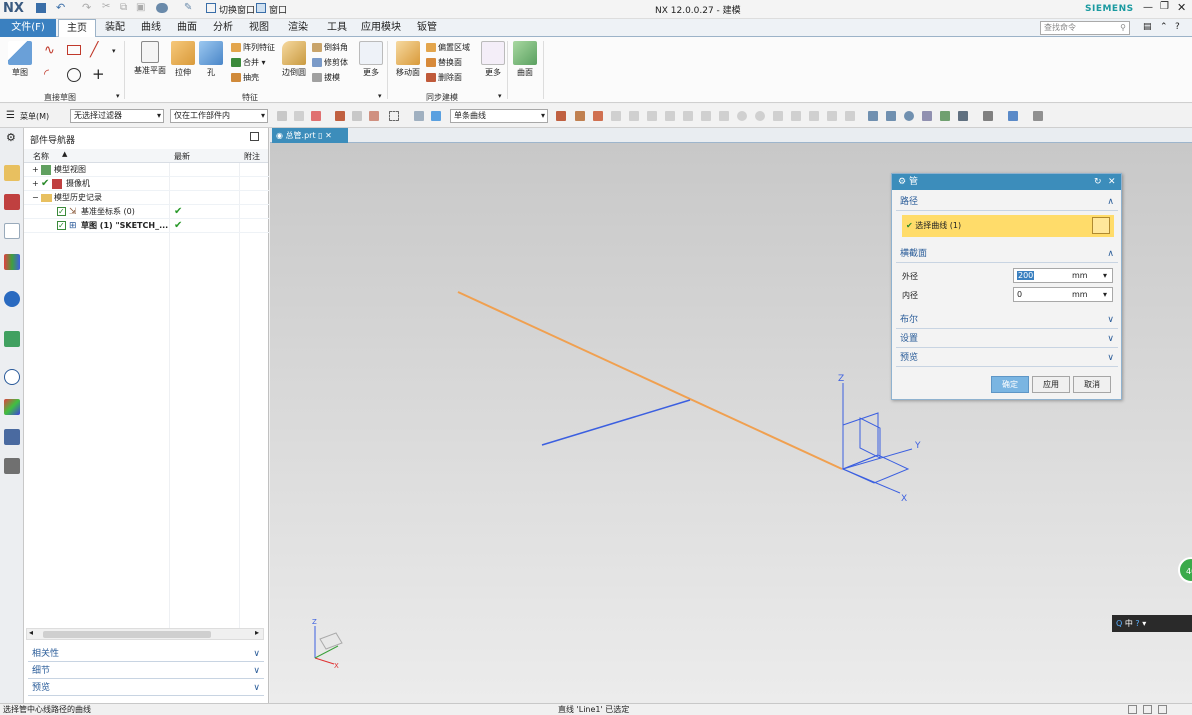 This screenshot has height=715, width=1192. What do you see at coordinates (123, 7) in the screenshot?
I see `copy-icon: ⧉` at bounding box center [123, 7].